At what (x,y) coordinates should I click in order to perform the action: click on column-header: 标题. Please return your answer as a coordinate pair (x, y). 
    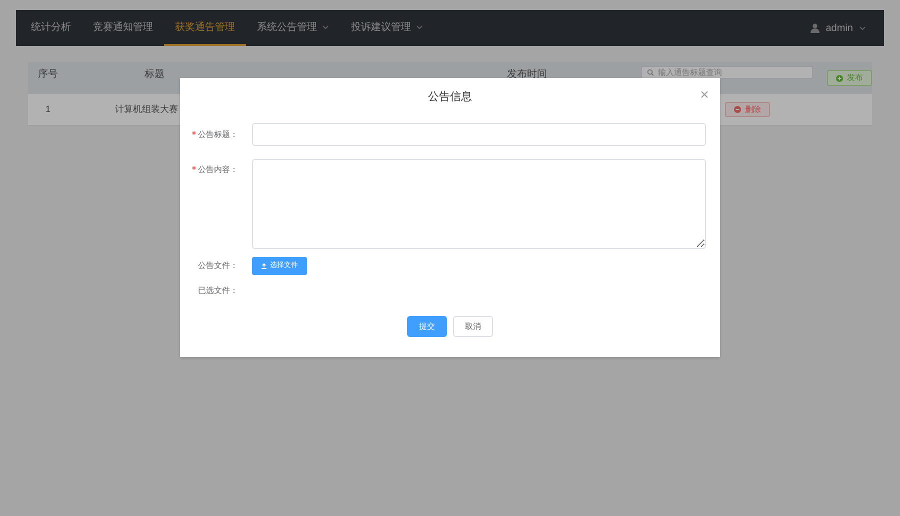
    Looking at the image, I should click on (154, 74).